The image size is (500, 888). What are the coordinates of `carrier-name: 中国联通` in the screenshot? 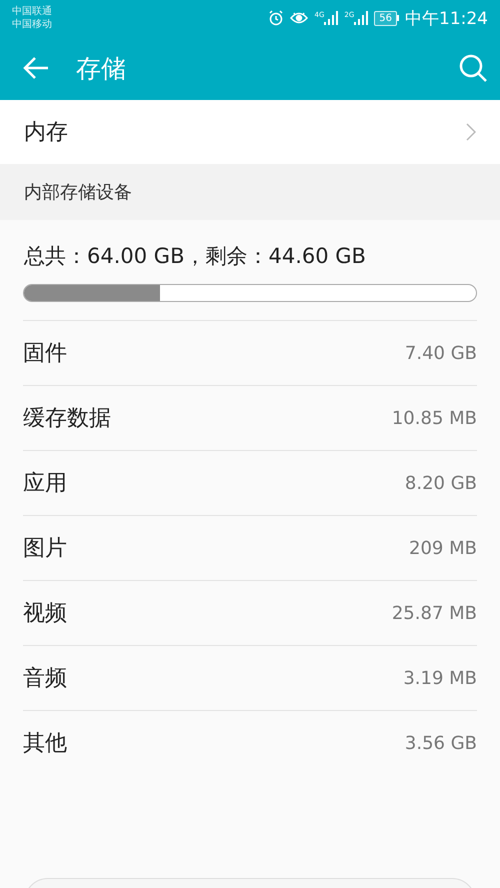 It's located at (32, 11).